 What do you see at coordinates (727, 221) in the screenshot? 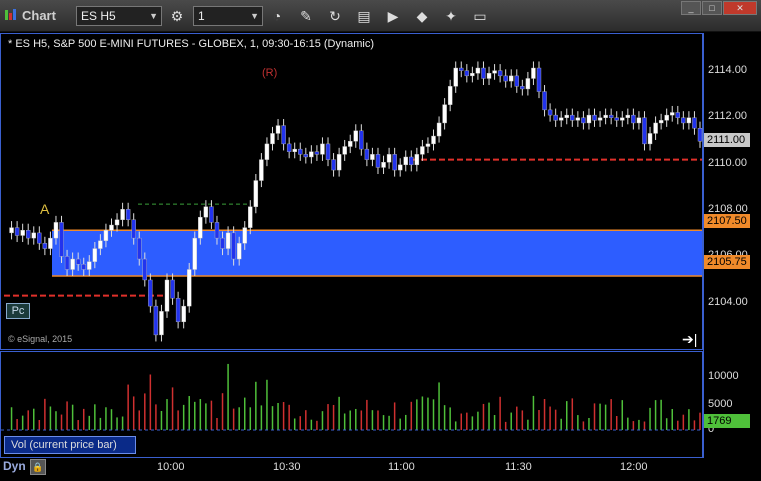
I see `band-upper-tag: 2107.50` at bounding box center [727, 221].